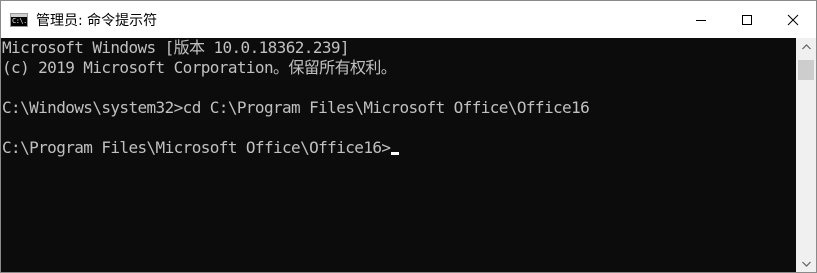 The width and height of the screenshot is (817, 273). I want to click on scroll-up-arrow-icon, so click(806, 46).